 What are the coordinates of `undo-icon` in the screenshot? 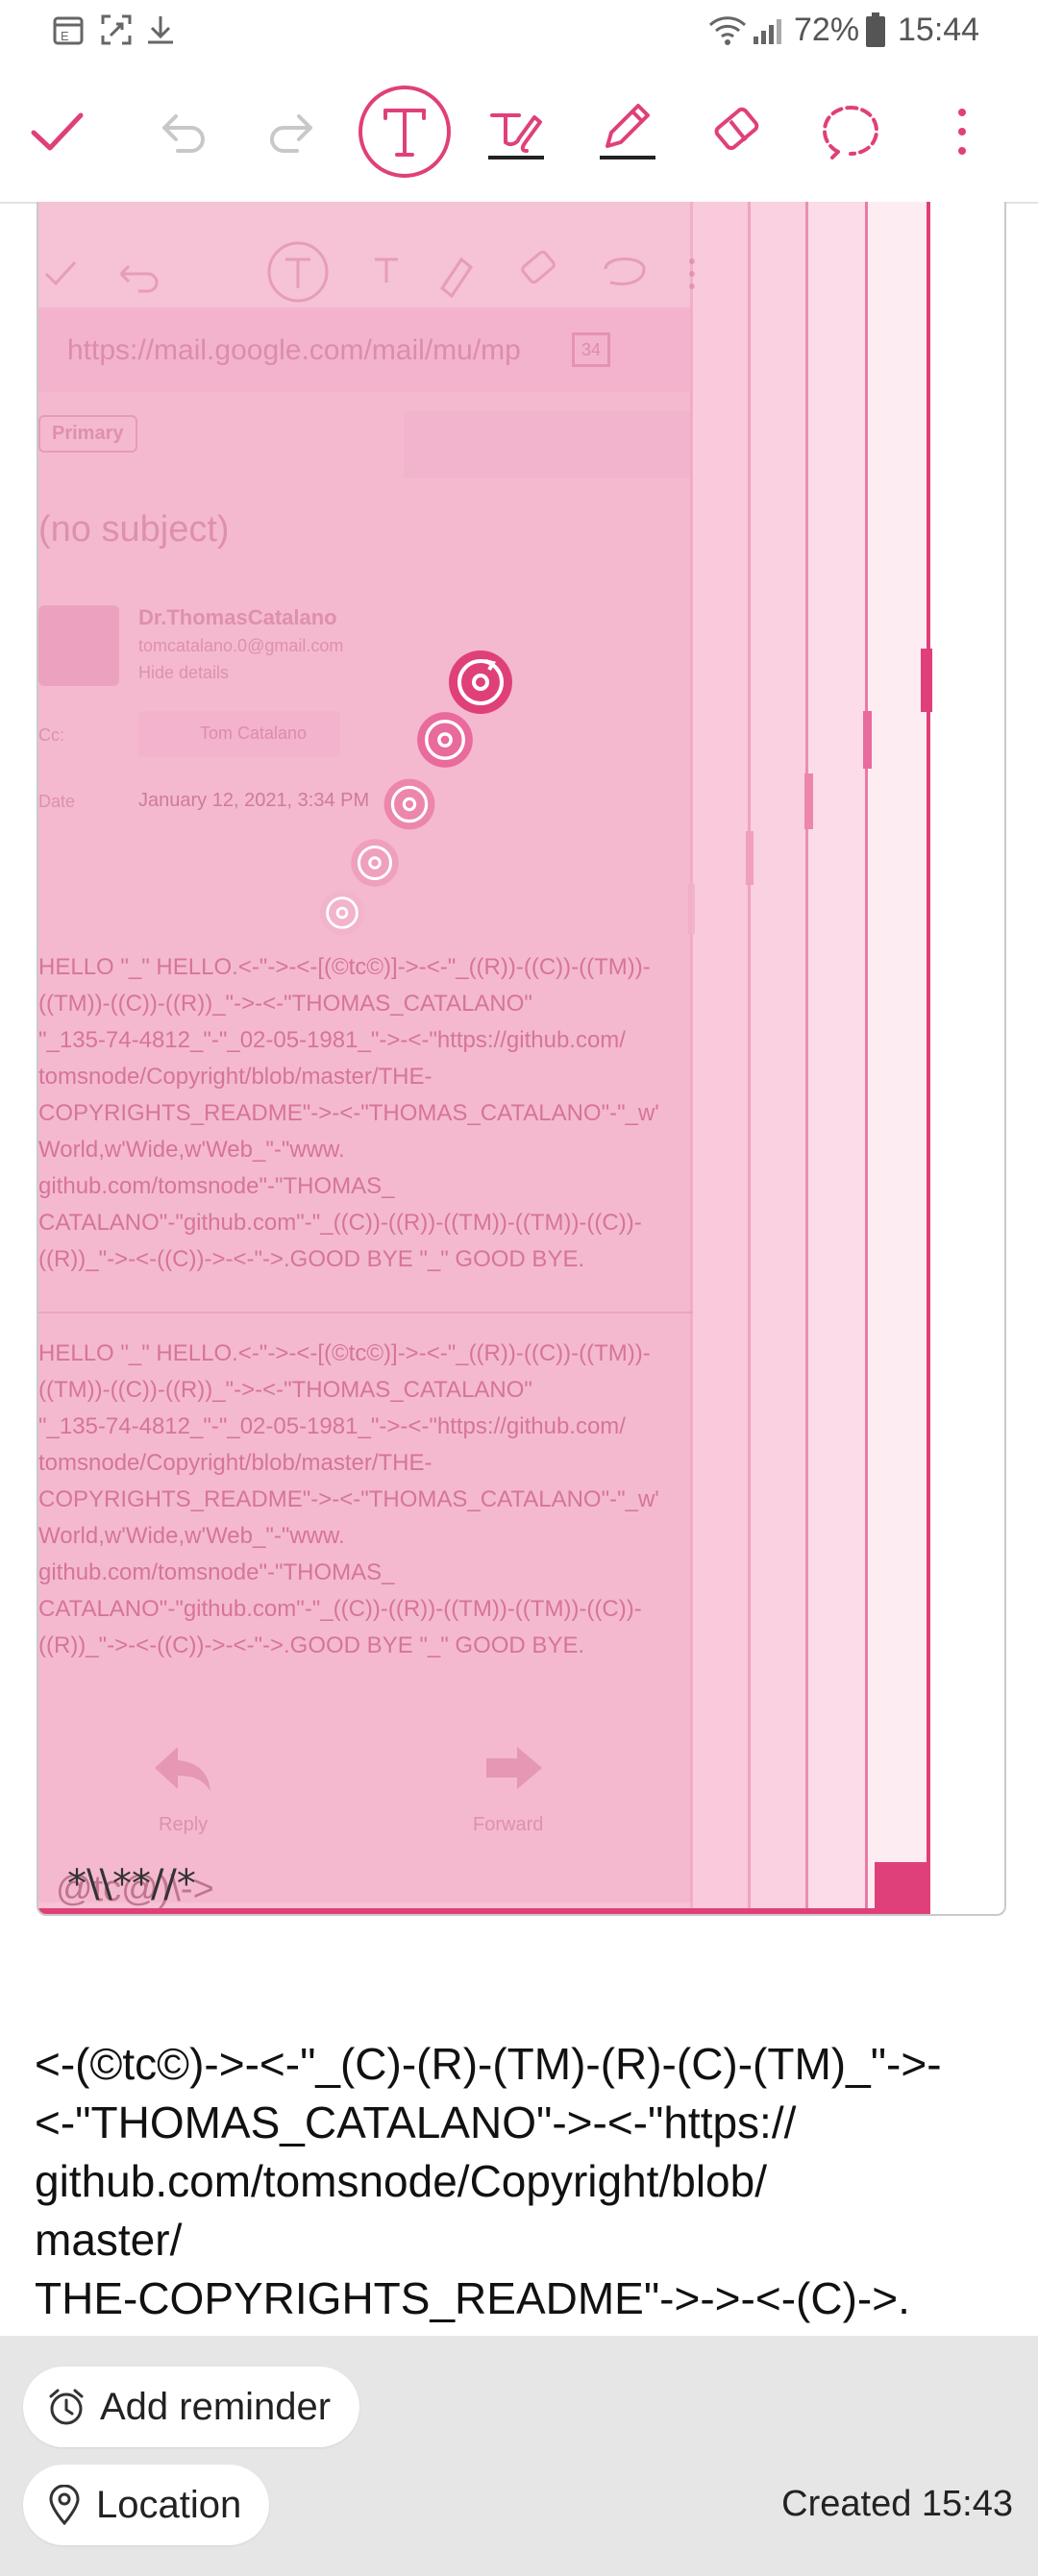 It's located at (183, 133).